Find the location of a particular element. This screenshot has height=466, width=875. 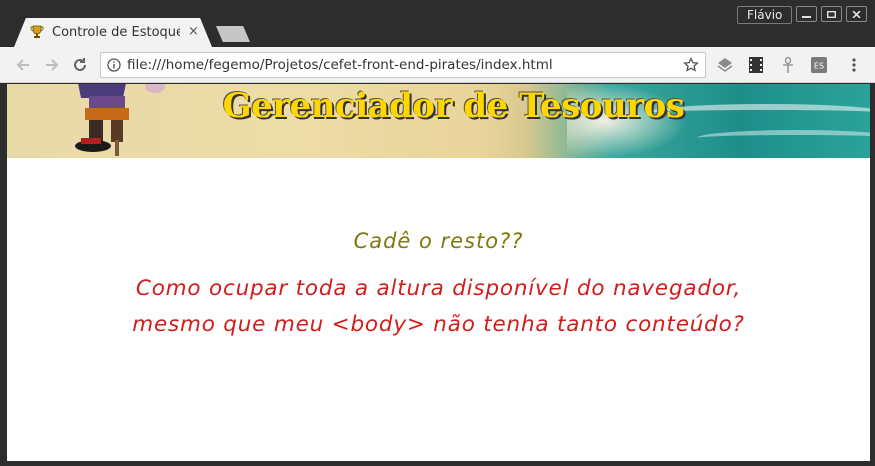

maximize-icon is located at coordinates (831, 14).